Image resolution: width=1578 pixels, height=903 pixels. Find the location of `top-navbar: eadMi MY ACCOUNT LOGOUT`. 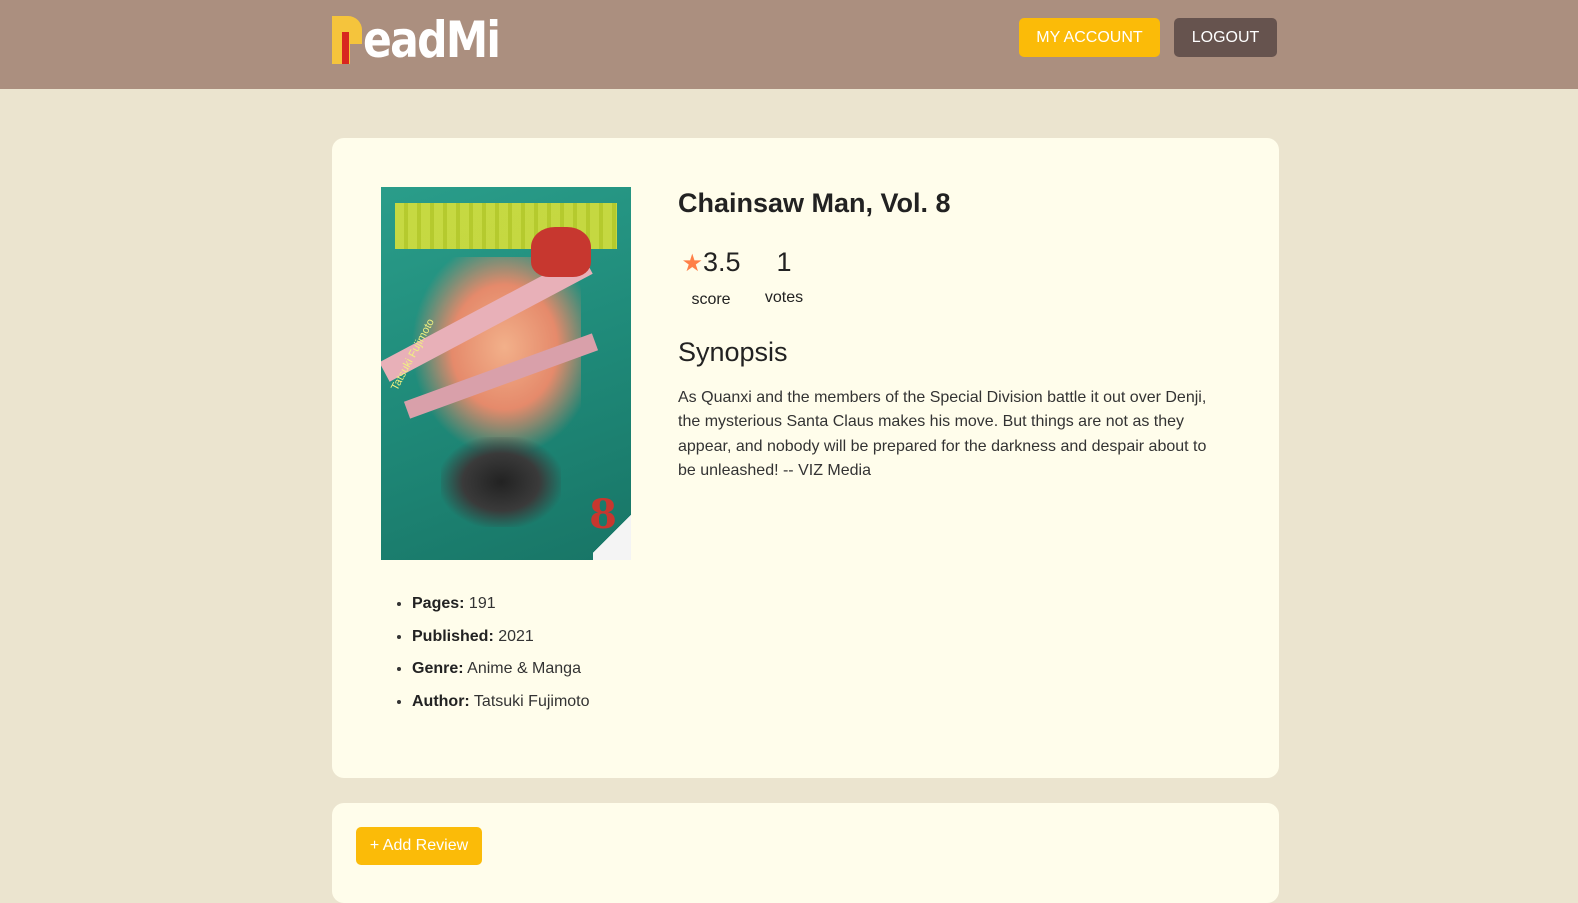

top-navbar: eadMi MY ACCOUNT LOGOUT is located at coordinates (789, 44).